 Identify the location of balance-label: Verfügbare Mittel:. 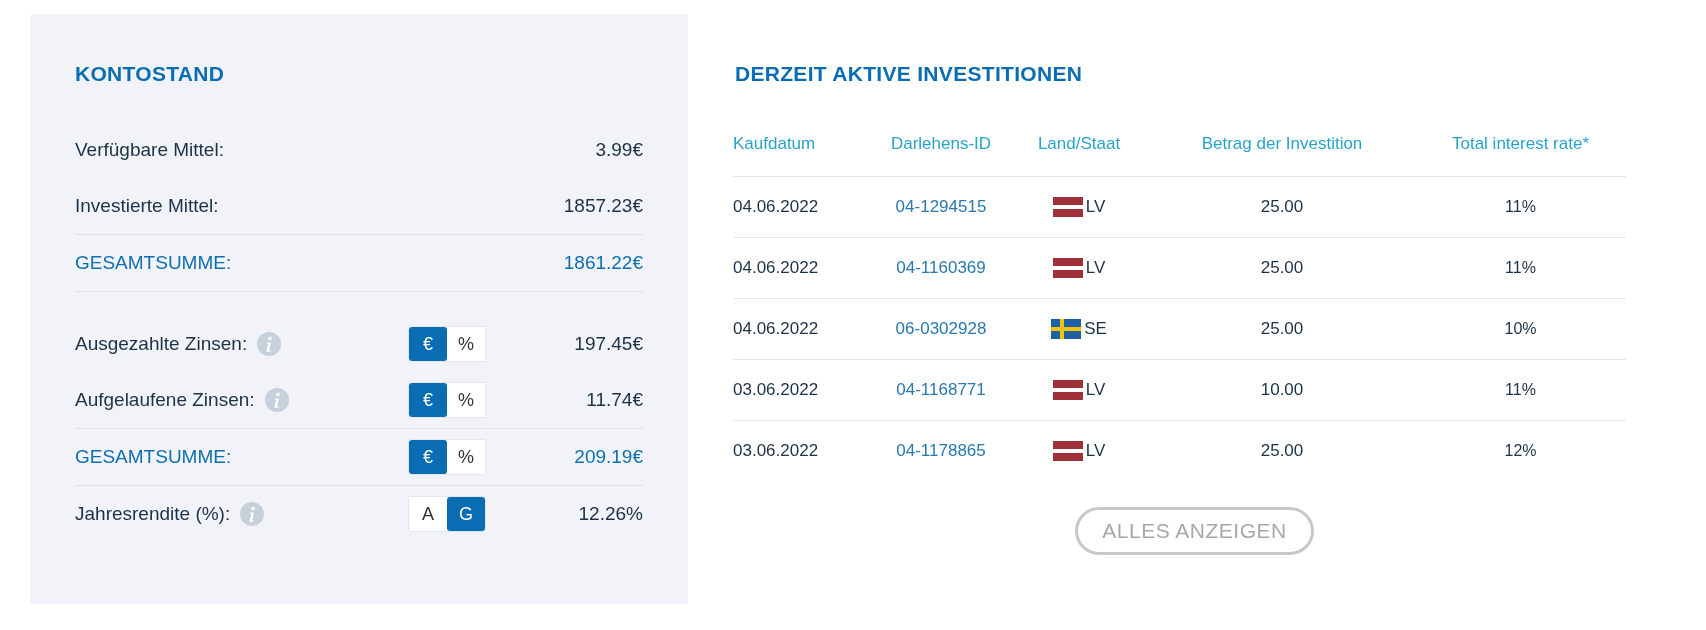
(150, 150).